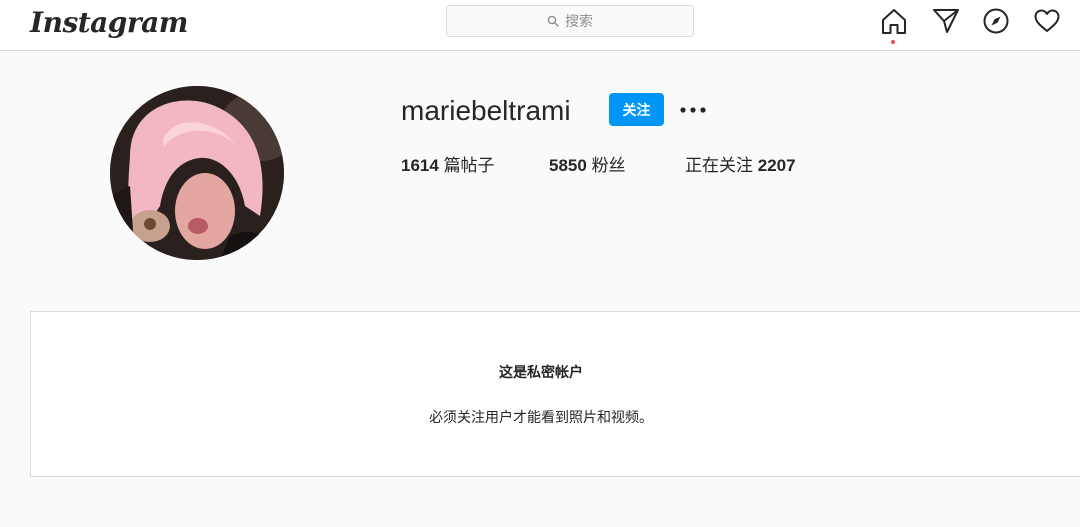 This screenshot has width=1080, height=527. I want to click on posts-count: 1614, so click(420, 165).